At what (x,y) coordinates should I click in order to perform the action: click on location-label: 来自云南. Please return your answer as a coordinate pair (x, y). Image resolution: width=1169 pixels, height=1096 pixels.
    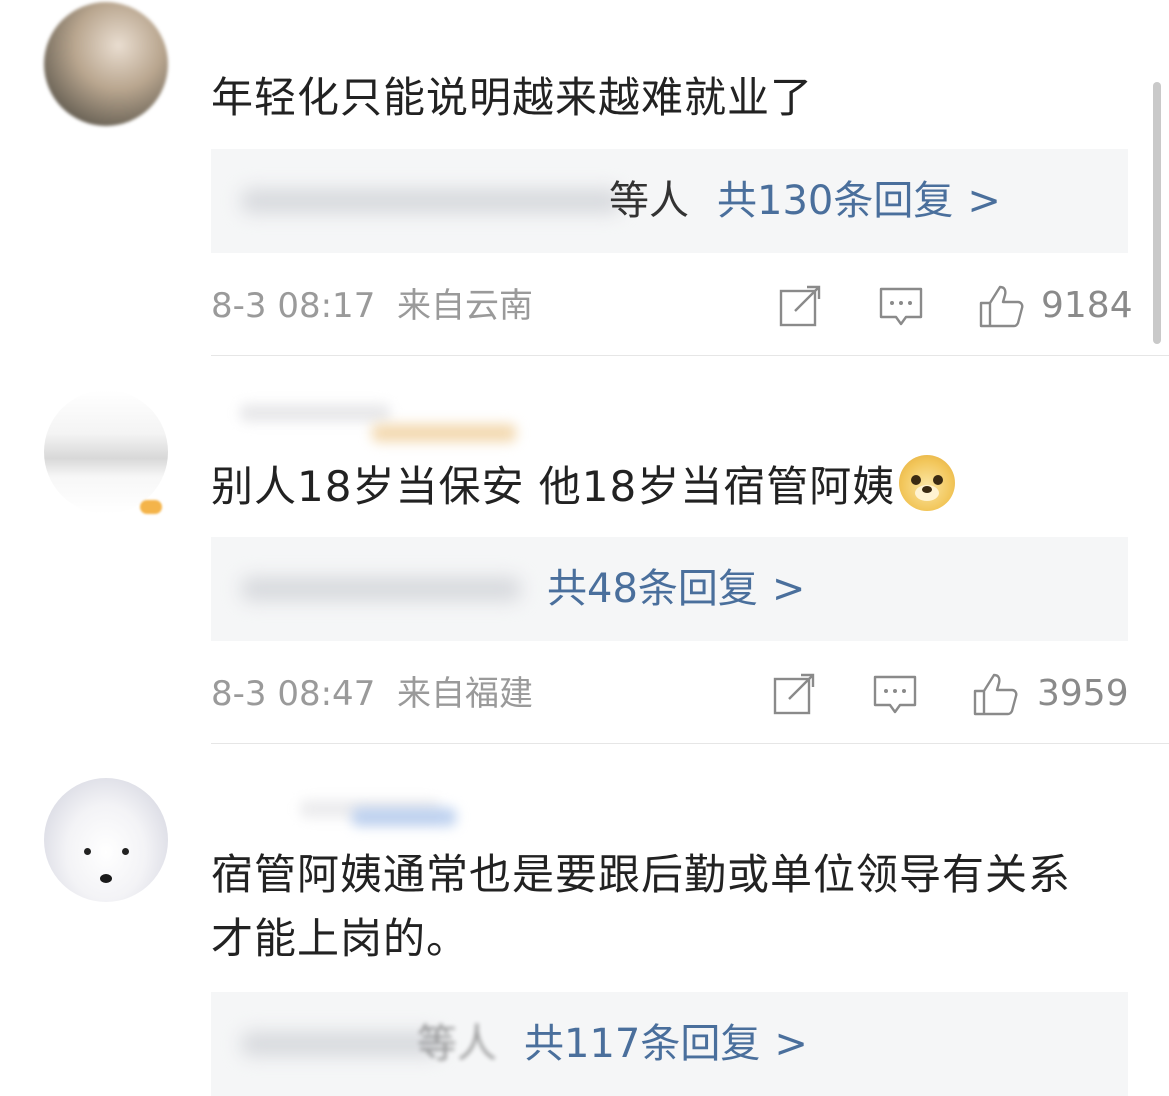
    Looking at the image, I should click on (464, 306).